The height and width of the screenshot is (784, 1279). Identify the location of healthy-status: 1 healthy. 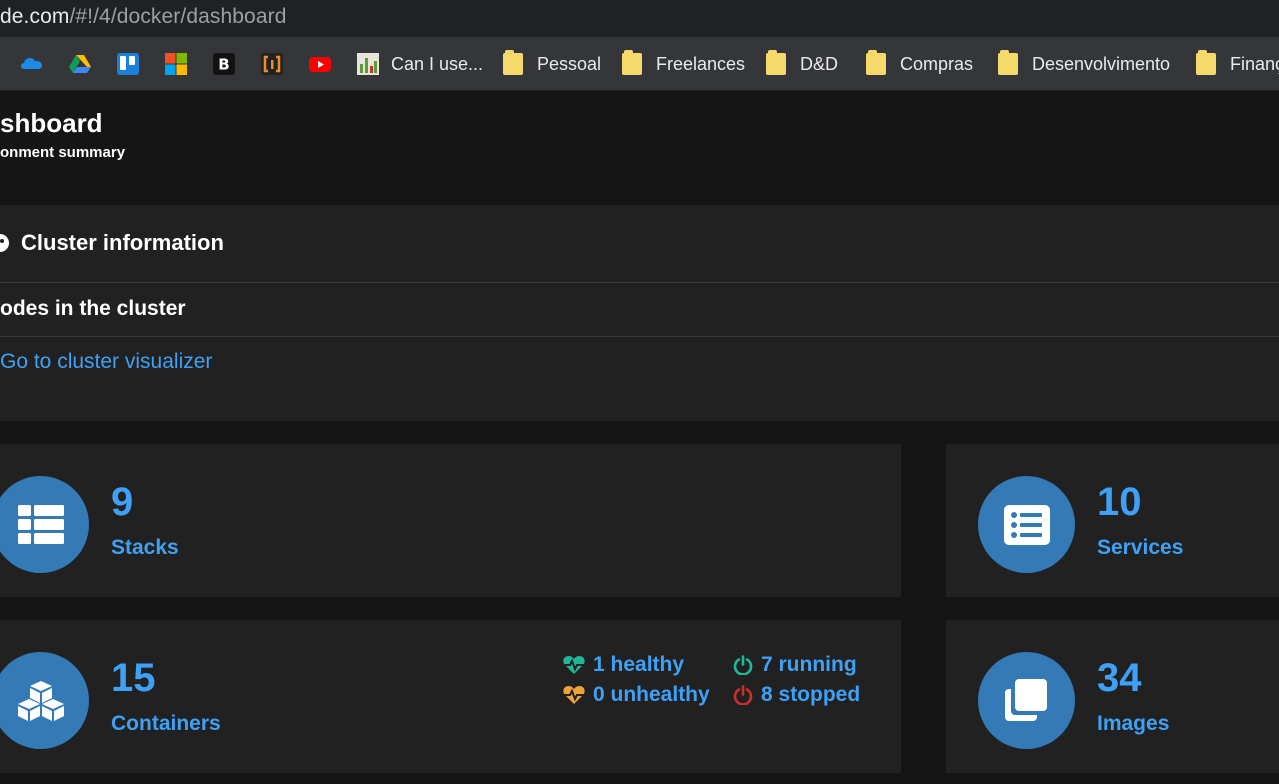
(623, 665).